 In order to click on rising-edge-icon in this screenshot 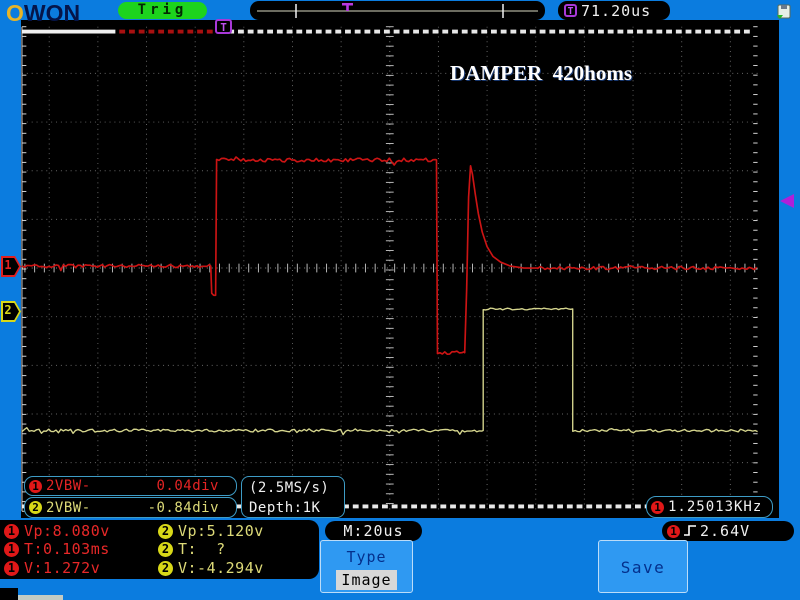, I will do `click(690, 530)`.